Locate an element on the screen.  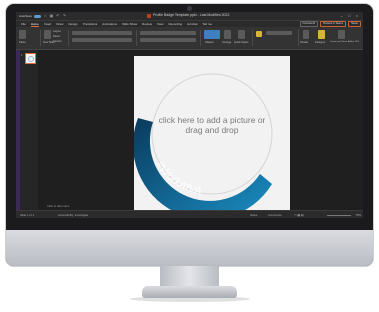
view-buttons: ▭ ▦ ▤ is located at coordinates (298, 215).